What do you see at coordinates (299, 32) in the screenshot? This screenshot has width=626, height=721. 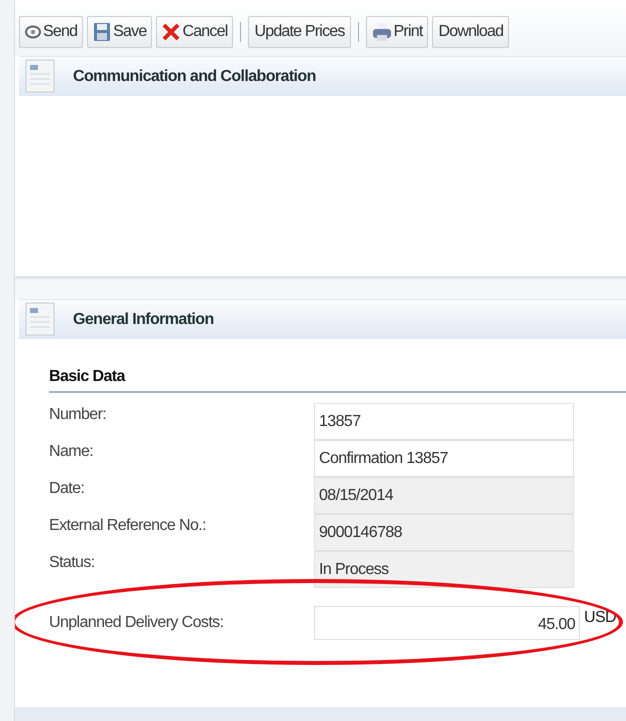 I see `toolbar-button: Update Prices` at bounding box center [299, 32].